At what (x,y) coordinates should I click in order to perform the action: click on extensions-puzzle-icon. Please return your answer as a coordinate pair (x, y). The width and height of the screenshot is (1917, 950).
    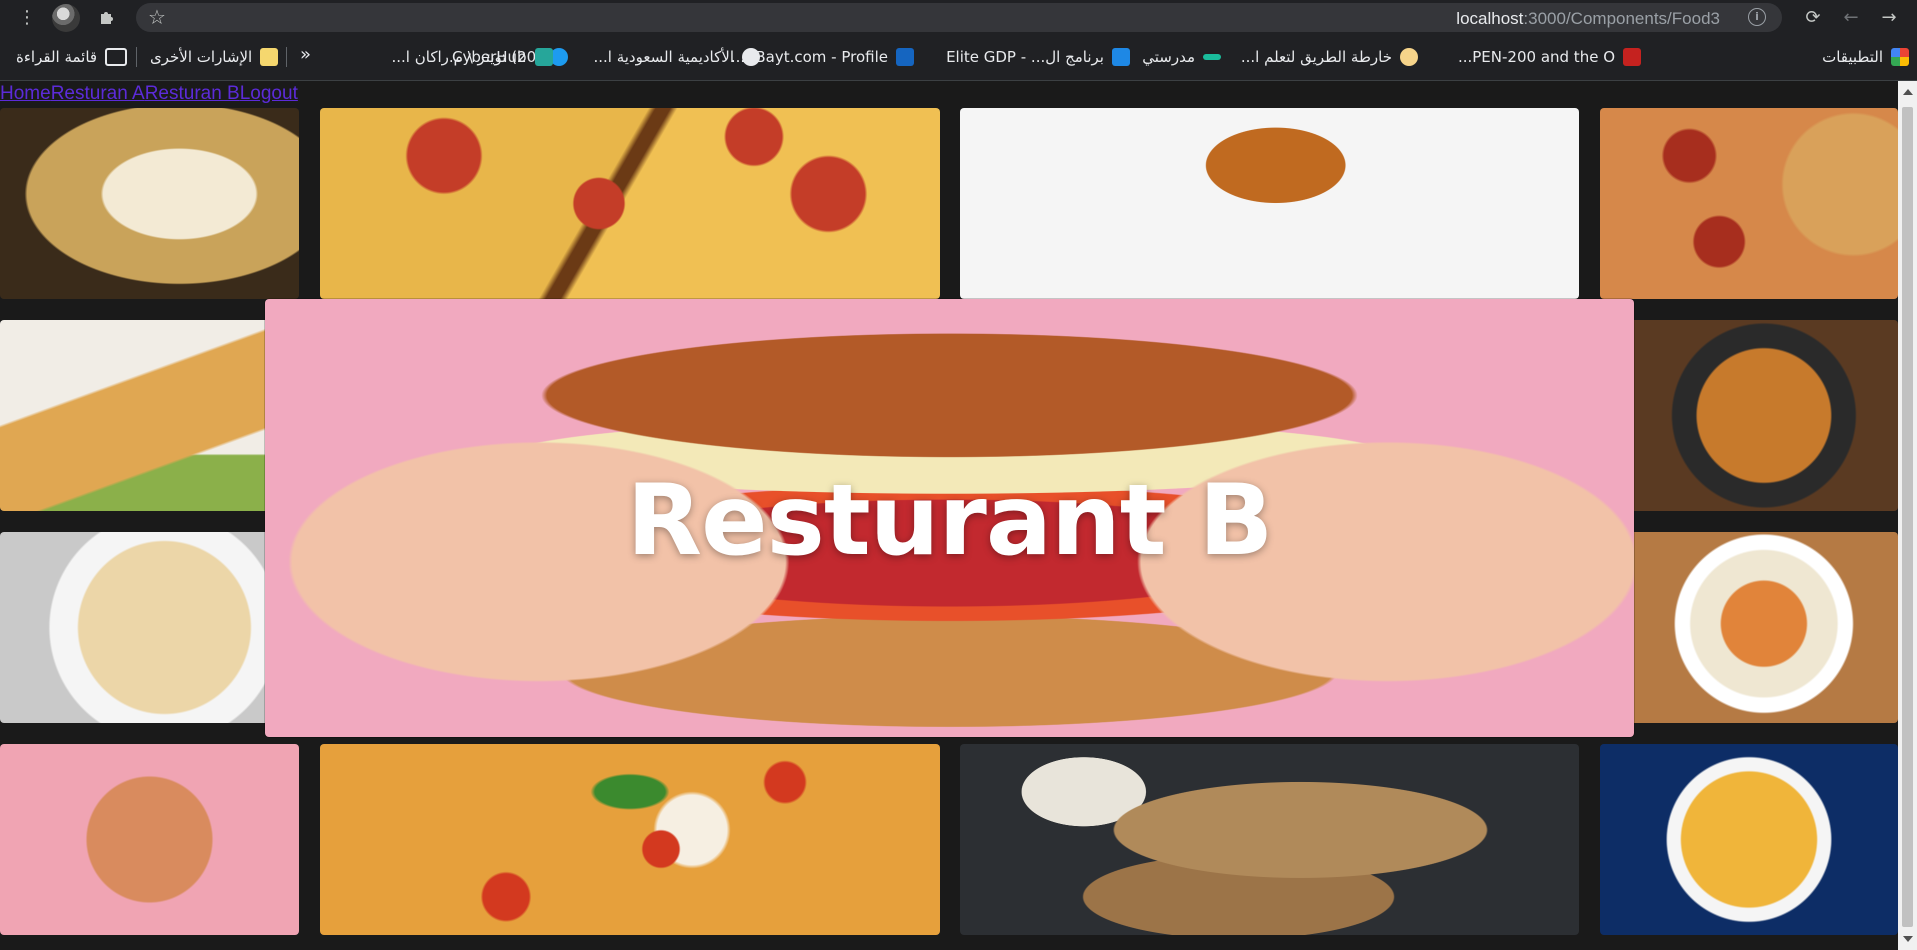
    Looking at the image, I should click on (107, 17).